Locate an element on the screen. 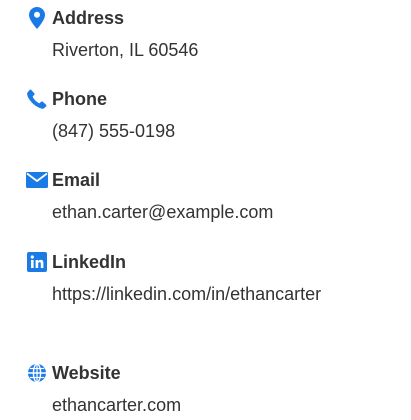 This screenshot has width=411, height=420. globe-icon is located at coordinates (37, 373).